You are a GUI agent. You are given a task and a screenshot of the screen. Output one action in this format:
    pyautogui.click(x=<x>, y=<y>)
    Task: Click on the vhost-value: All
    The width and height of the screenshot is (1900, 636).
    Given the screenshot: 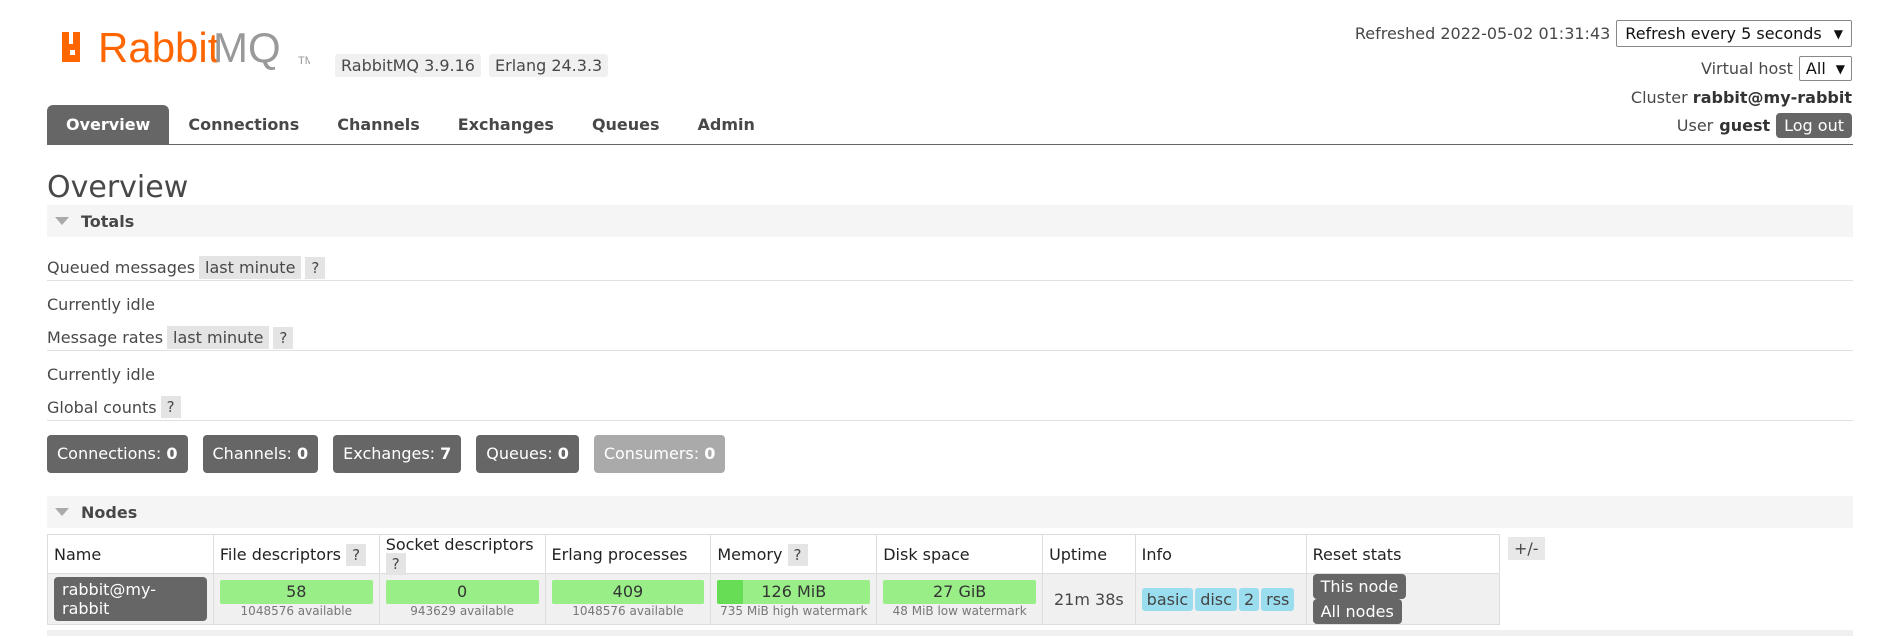 What is the action you would take?
    pyautogui.click(x=1815, y=68)
    